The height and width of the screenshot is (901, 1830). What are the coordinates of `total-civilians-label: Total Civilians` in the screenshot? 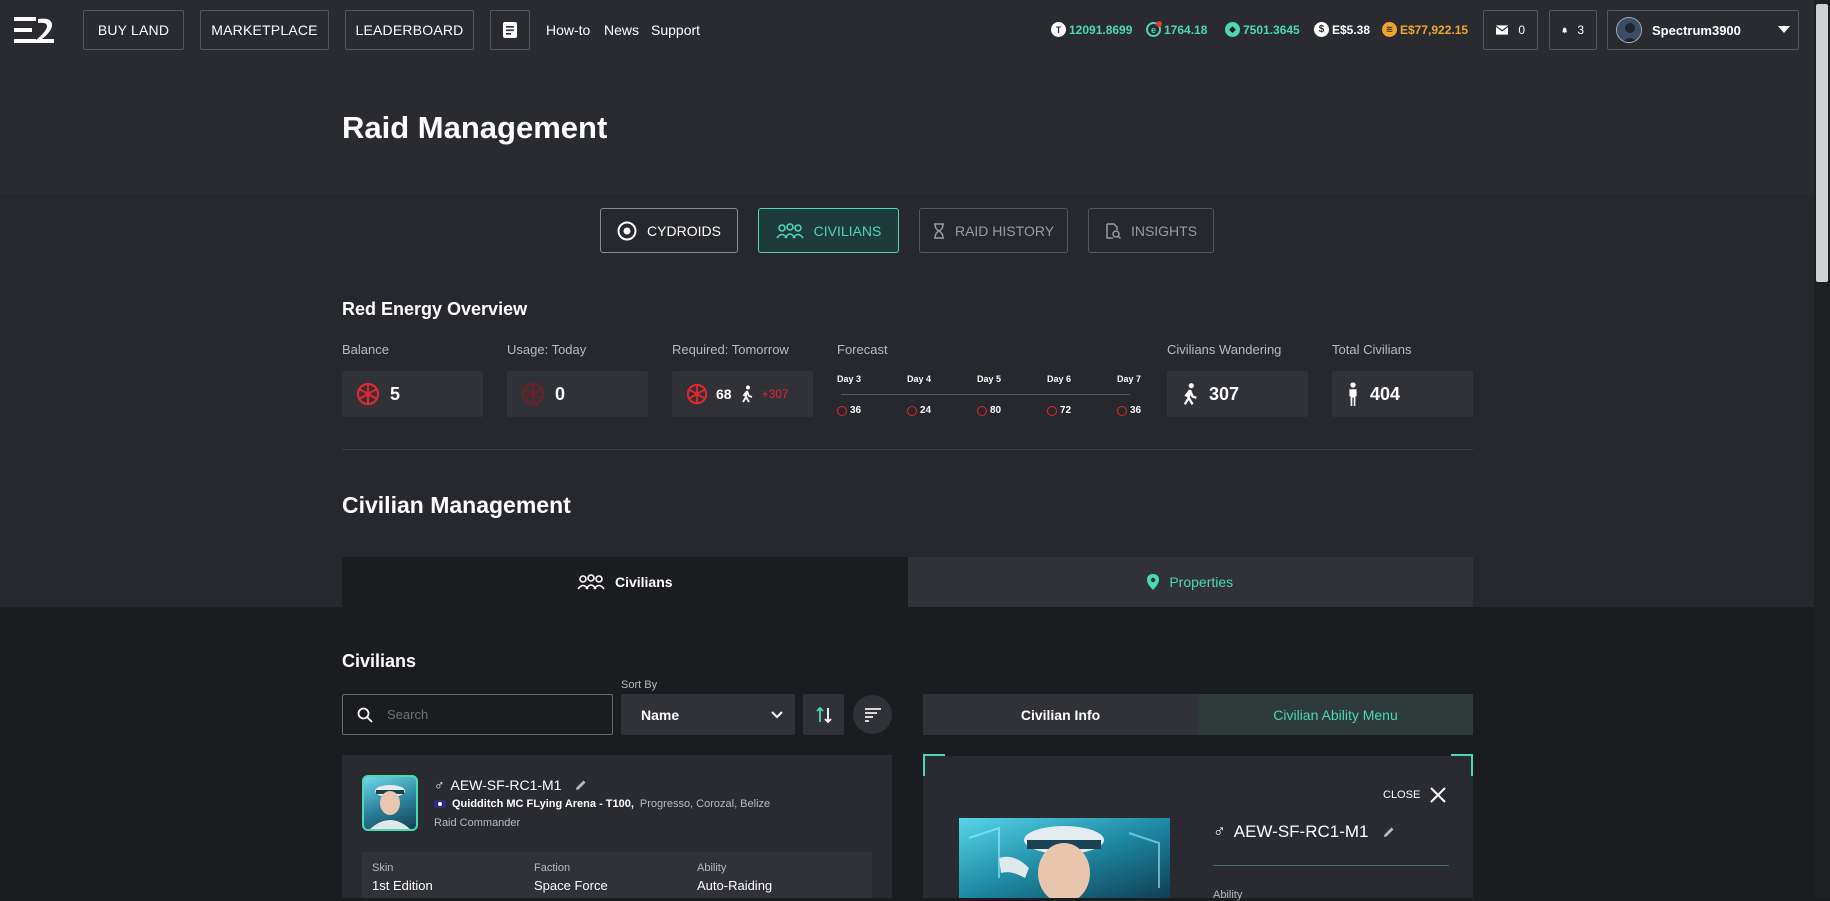 It's located at (1372, 349).